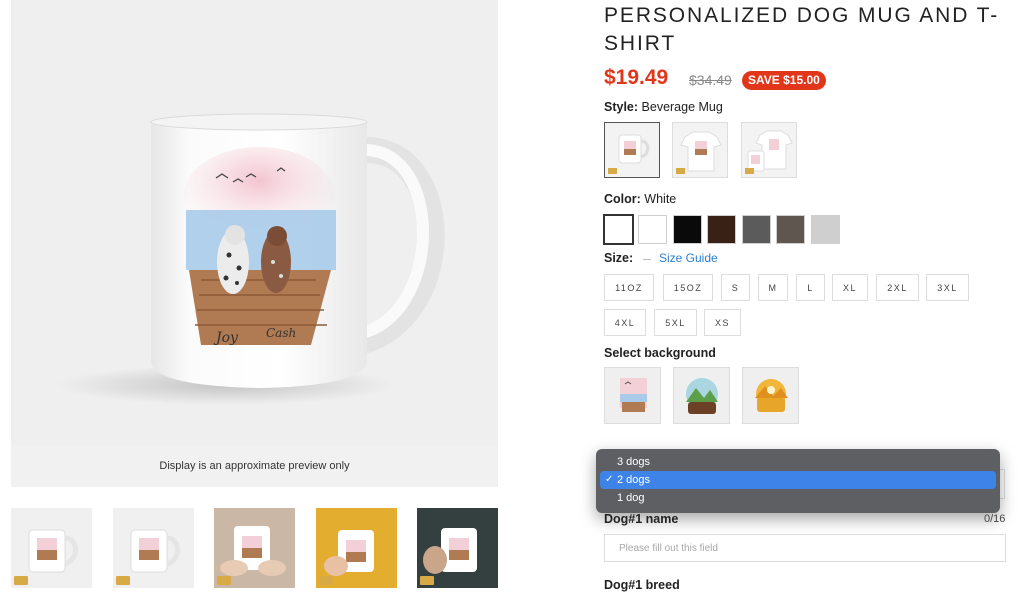 This screenshot has height=600, width=1024. Describe the element at coordinates (810, 287) in the screenshot. I see `size-option-l: L` at that location.